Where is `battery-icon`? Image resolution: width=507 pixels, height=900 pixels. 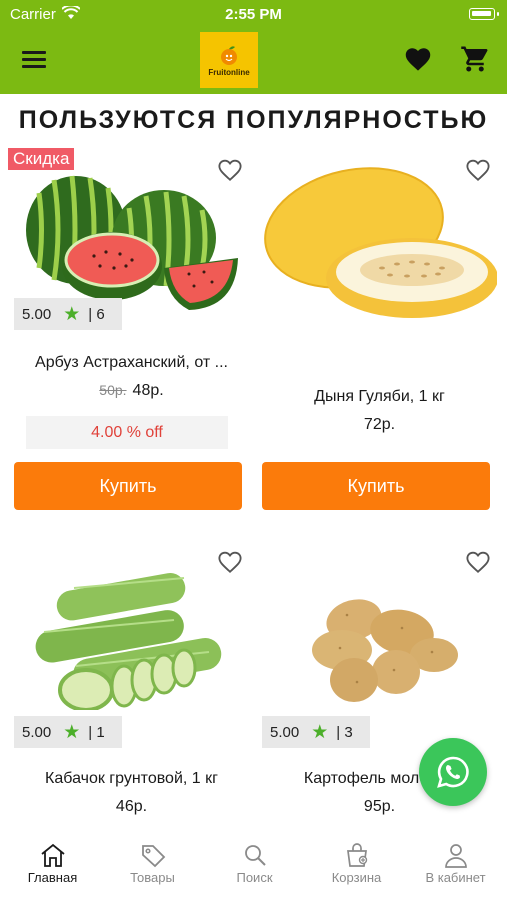 battery-icon is located at coordinates (484, 14).